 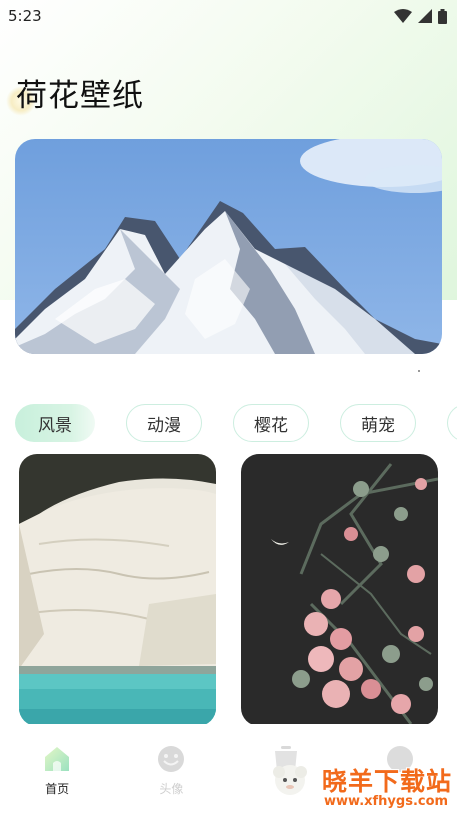 I want to click on wifi-icon, so click(x=403, y=16).